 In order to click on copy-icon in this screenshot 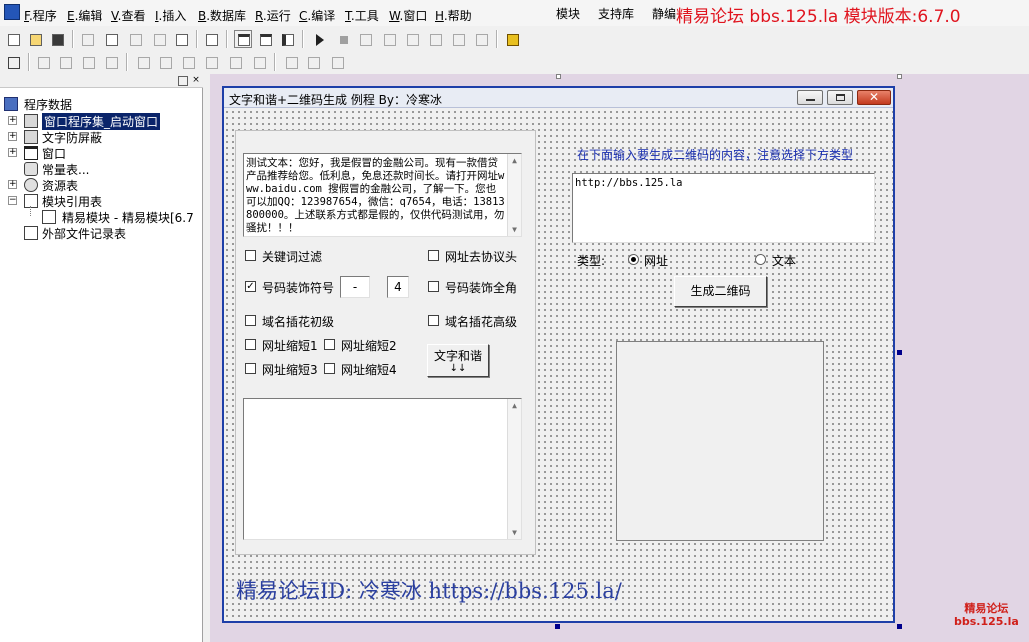, I will do `click(111, 39)`.